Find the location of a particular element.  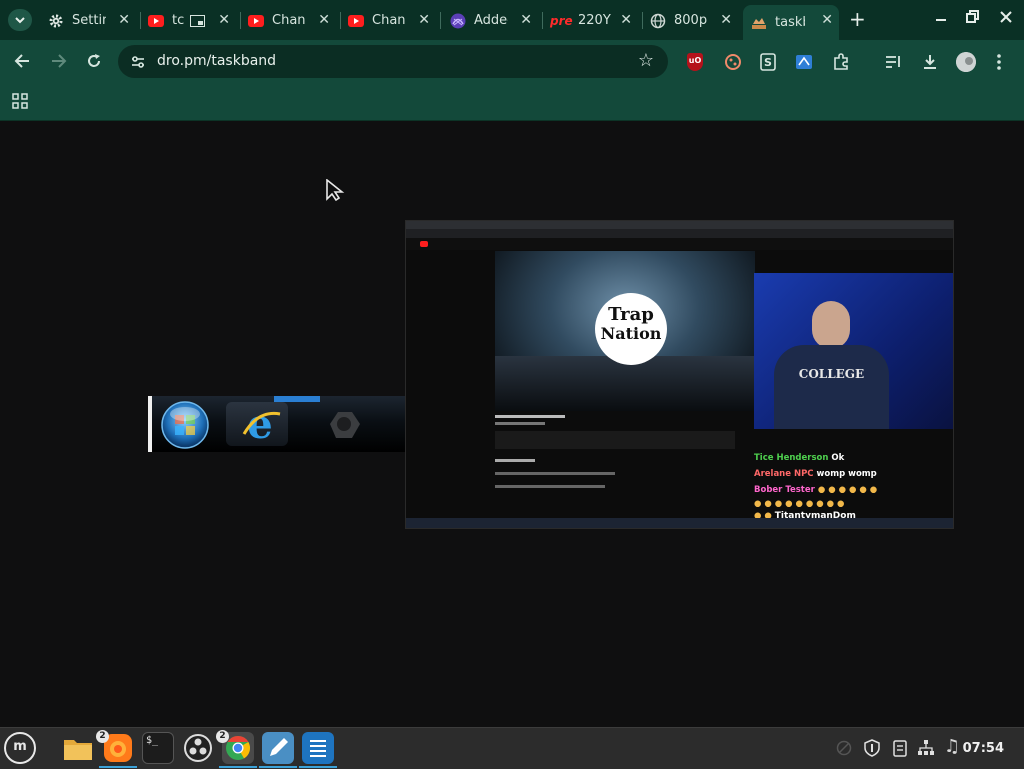

clock: 07:54 is located at coordinates (983, 748).